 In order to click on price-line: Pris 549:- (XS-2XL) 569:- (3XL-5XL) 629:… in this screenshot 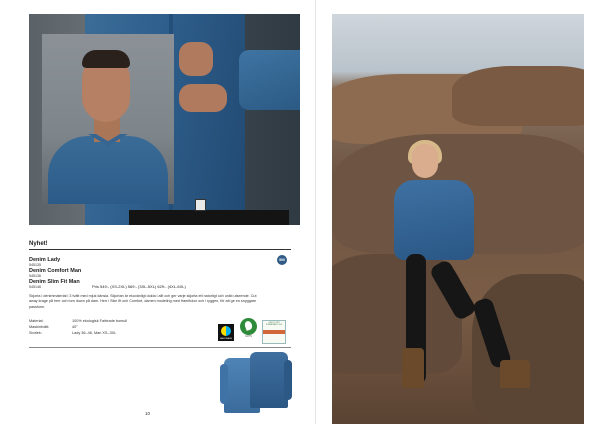, I will do `click(139, 286)`.